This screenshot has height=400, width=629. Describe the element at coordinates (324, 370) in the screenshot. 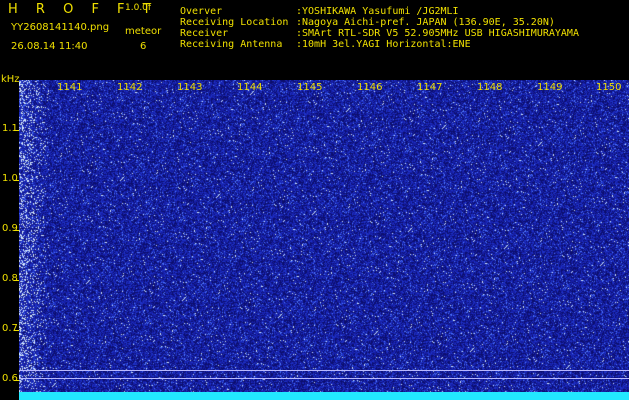

I see `reference-line-upper` at that location.